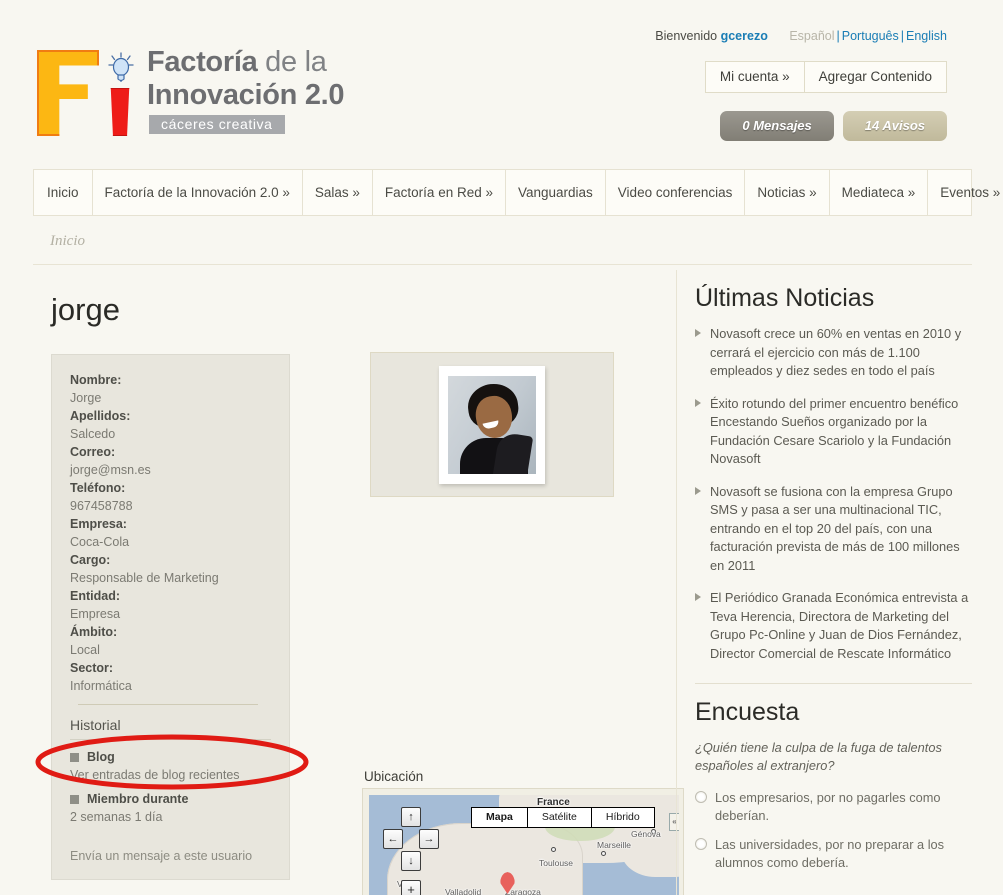 The image size is (1003, 895). What do you see at coordinates (98, 524) in the screenshot?
I see `field-label-empresa: Empresa:` at bounding box center [98, 524].